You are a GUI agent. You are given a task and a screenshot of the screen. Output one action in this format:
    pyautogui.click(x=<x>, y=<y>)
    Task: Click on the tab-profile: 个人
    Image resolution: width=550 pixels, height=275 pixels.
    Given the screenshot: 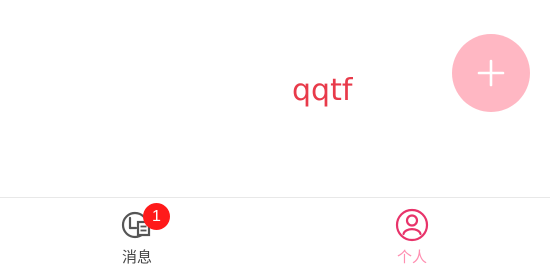 What is the action you would take?
    pyautogui.click(x=412, y=236)
    